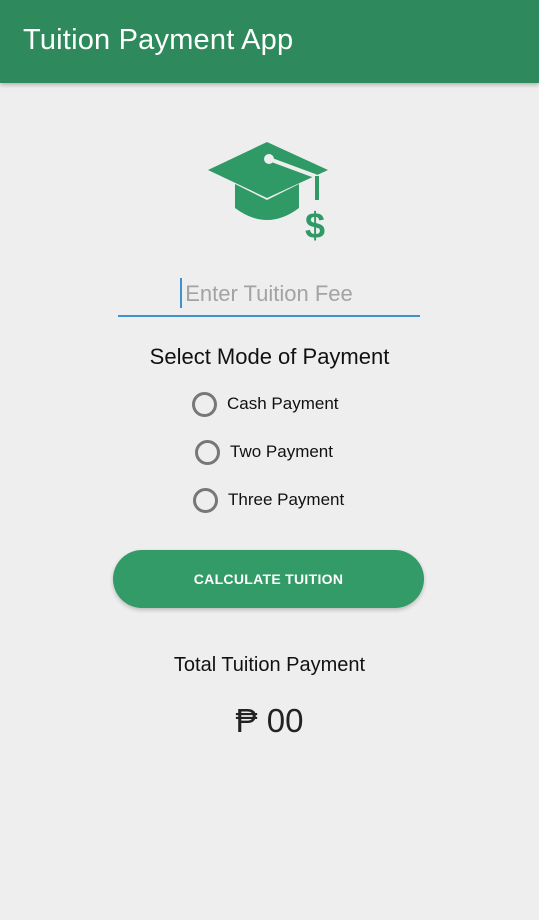 This screenshot has height=920, width=539. I want to click on total-payment-value: ₱ 00, so click(269, 720).